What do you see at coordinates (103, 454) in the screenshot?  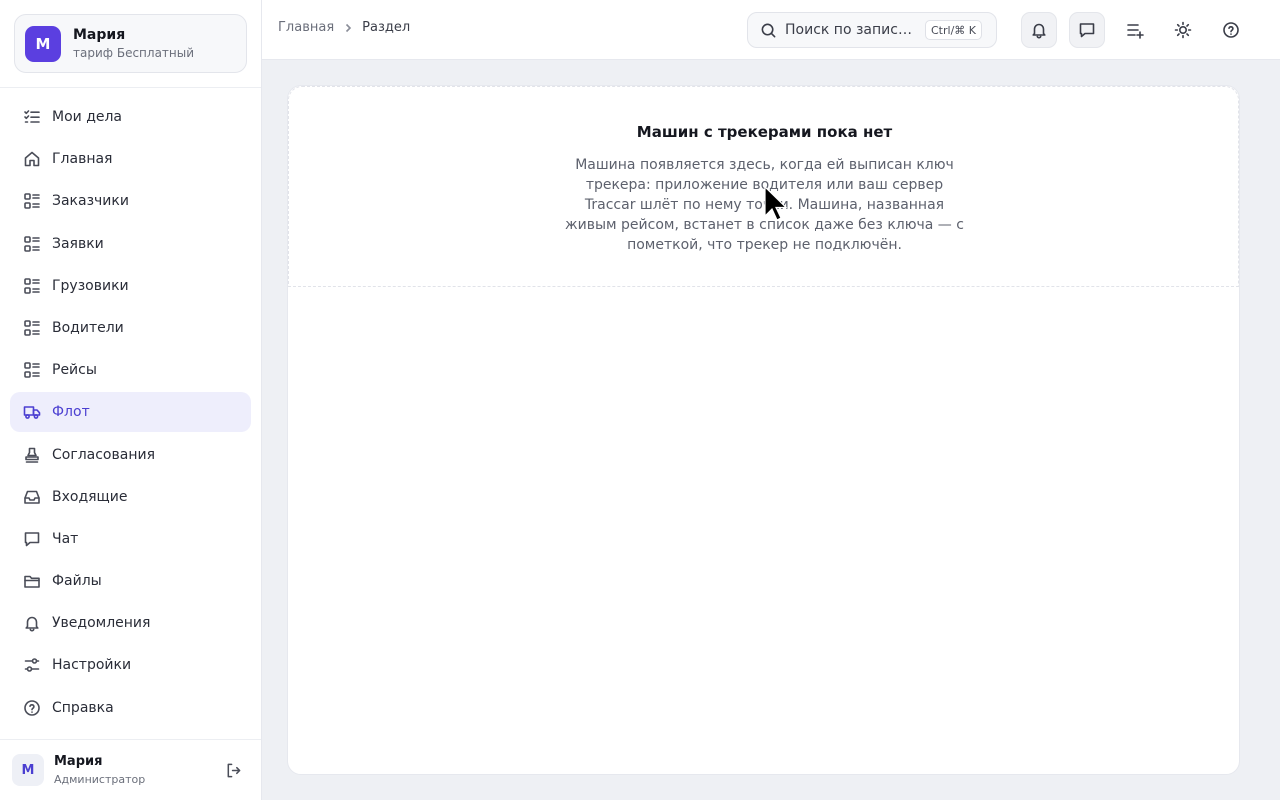 I see `sidebar-item-label: Согласования` at bounding box center [103, 454].